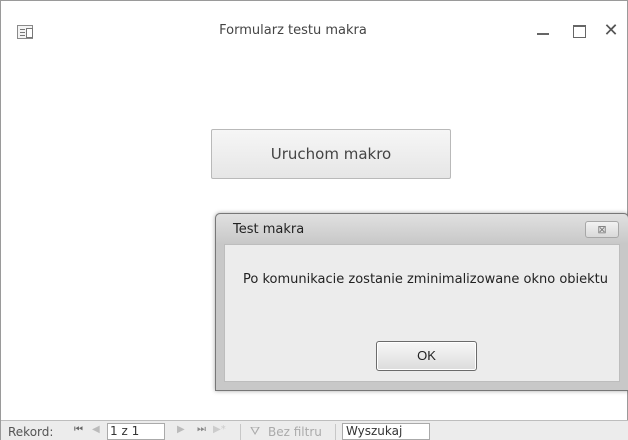 This screenshot has width=628, height=440. Describe the element at coordinates (31, 432) in the screenshot. I see `record-label: Rekord:` at that location.